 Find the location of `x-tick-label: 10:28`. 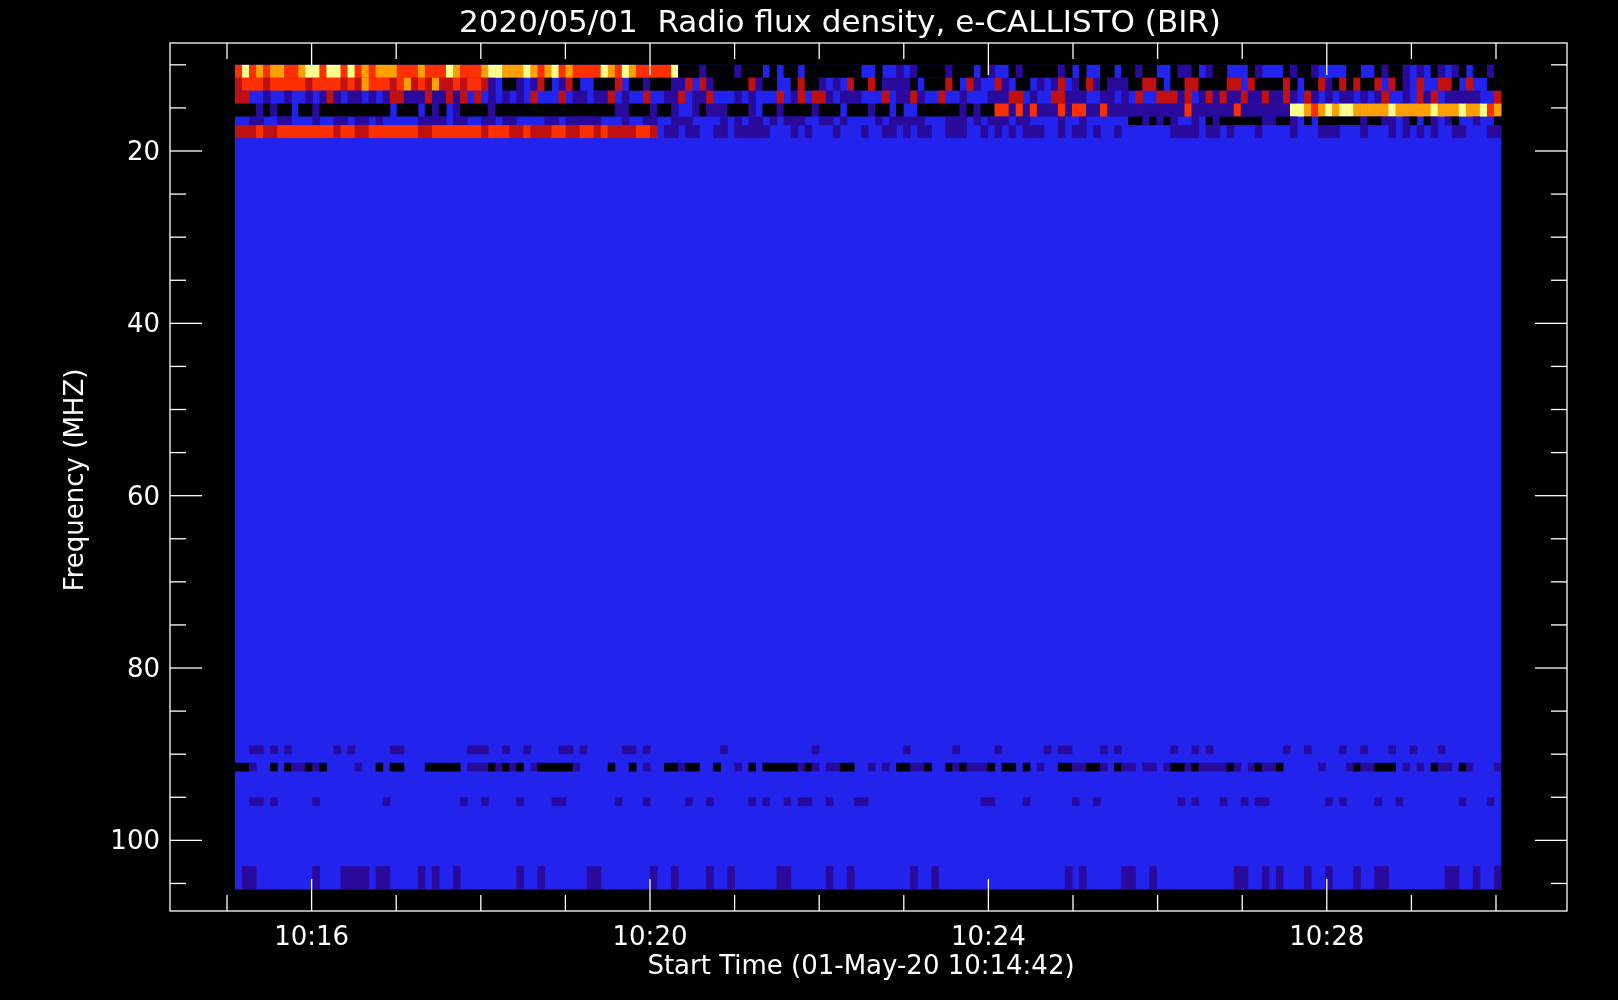

x-tick-label: 10:28 is located at coordinates (1327, 936).